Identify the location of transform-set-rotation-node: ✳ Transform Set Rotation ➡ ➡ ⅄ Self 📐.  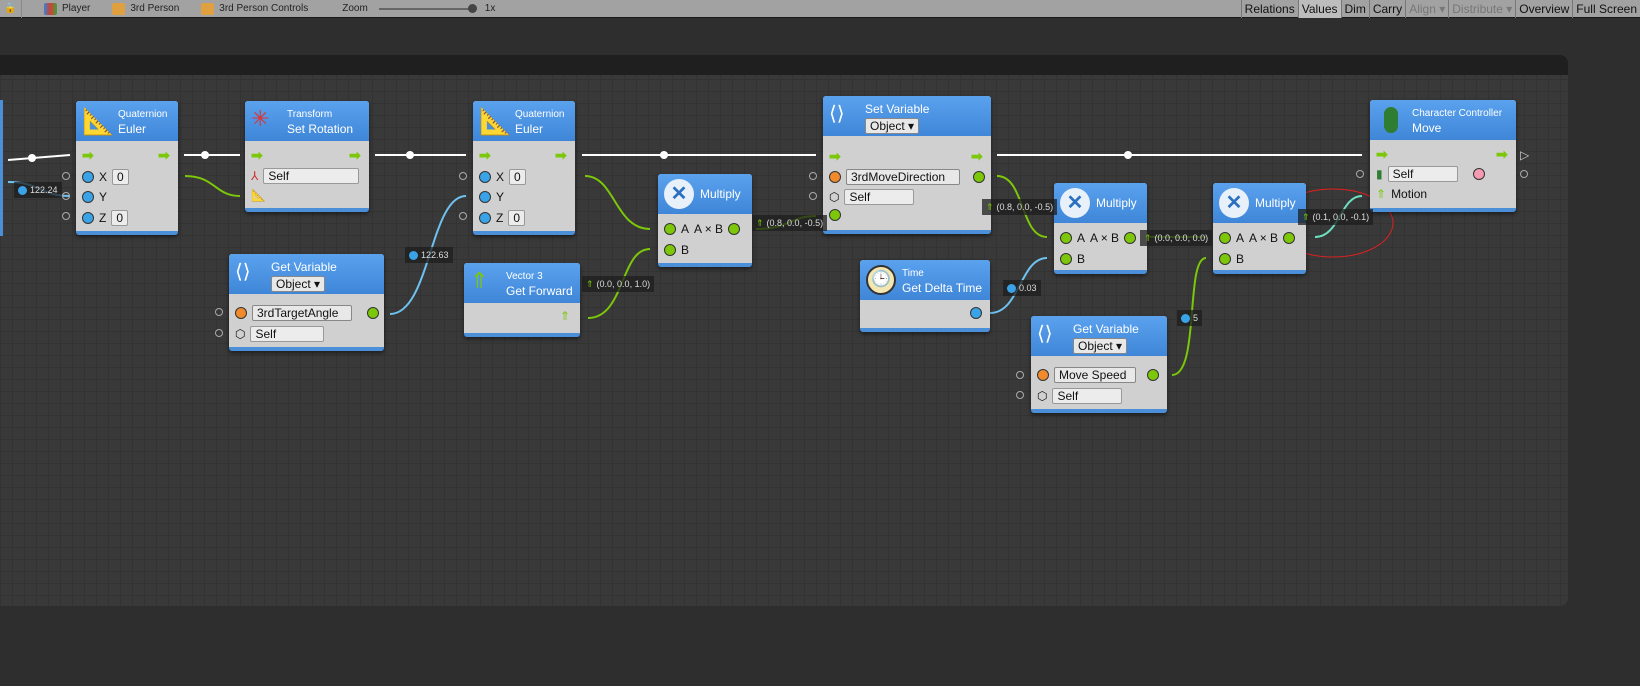
(307, 156).